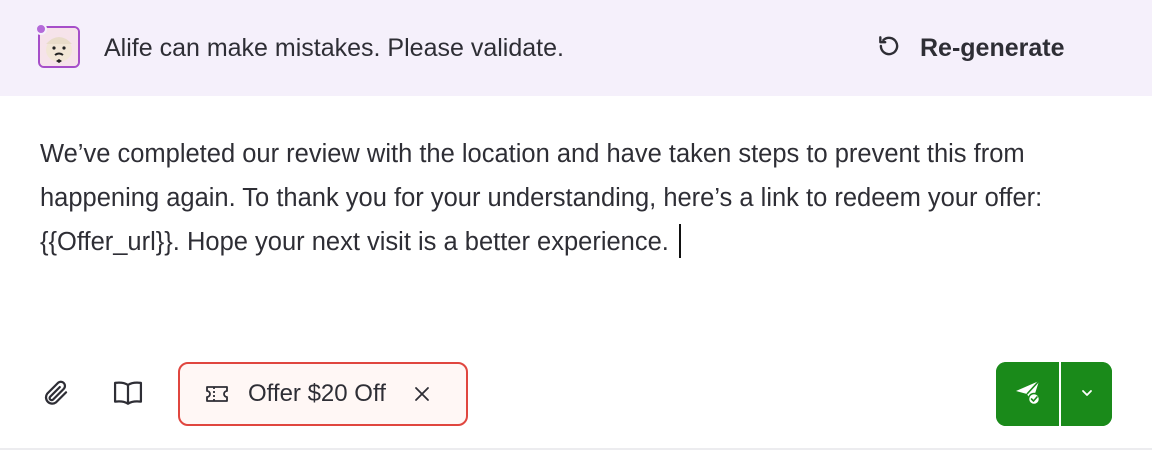 The width and height of the screenshot is (1152, 450). Describe the element at coordinates (41, 29) in the screenshot. I see `avatar-status-dot` at that location.